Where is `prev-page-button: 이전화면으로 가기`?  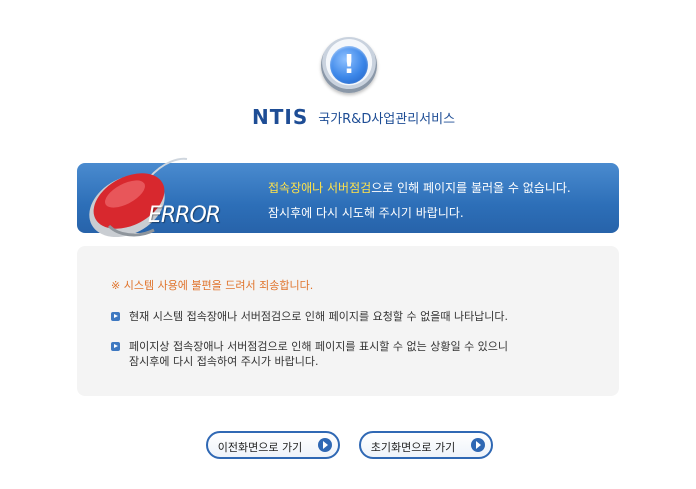
prev-page-button: 이전화면으로 가기 is located at coordinates (273, 445).